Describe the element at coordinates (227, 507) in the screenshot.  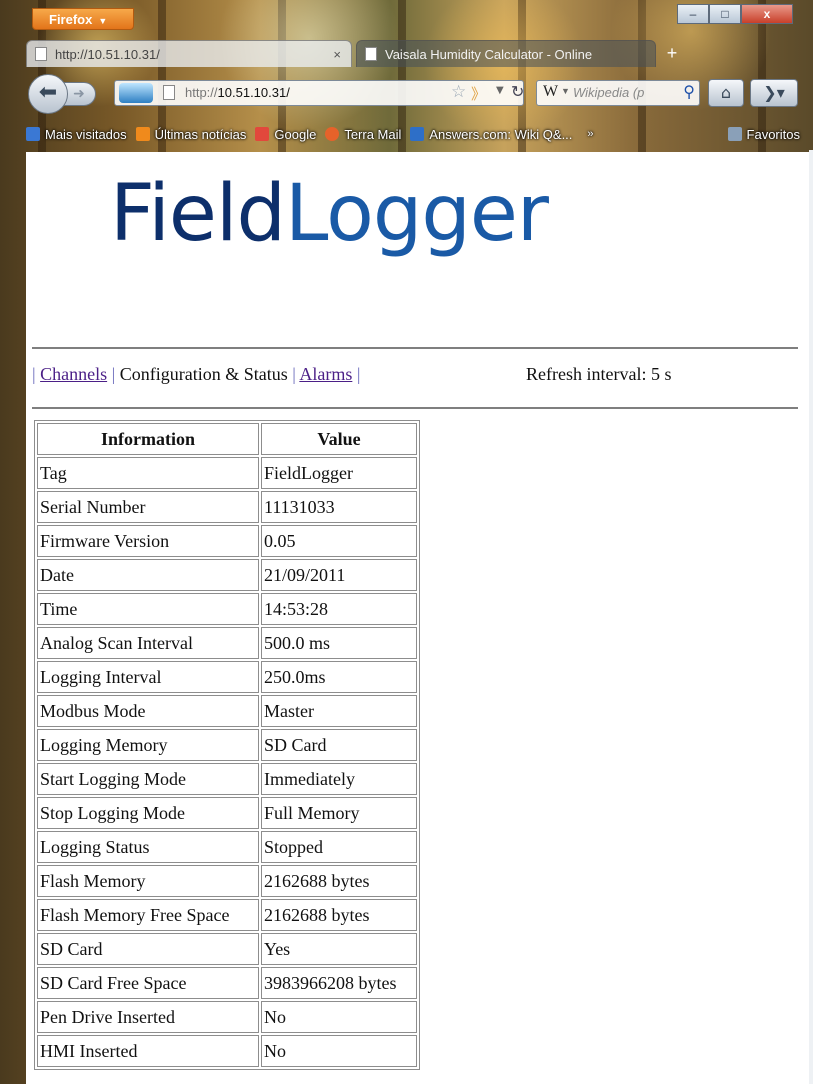
I see `table-row: Serial Number 11131033` at that location.